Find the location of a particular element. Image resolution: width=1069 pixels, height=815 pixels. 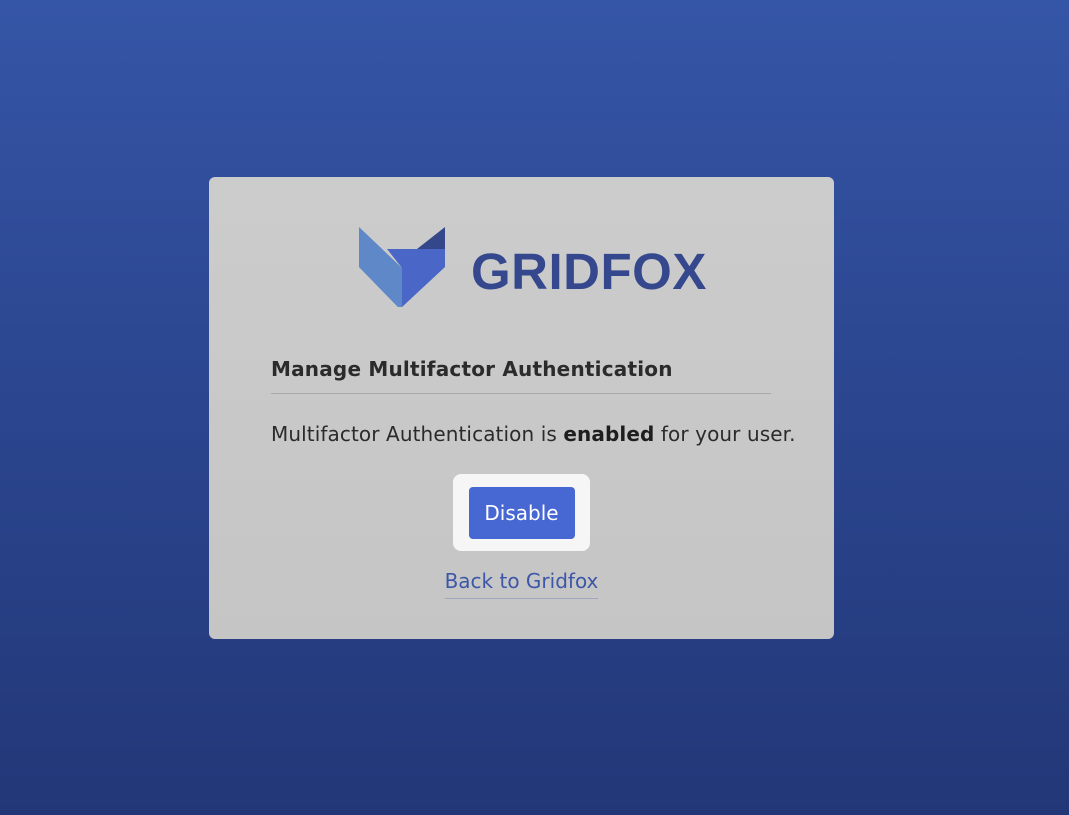

back-to-gridfox-link: Back to Gridfox is located at coordinates (521, 584).